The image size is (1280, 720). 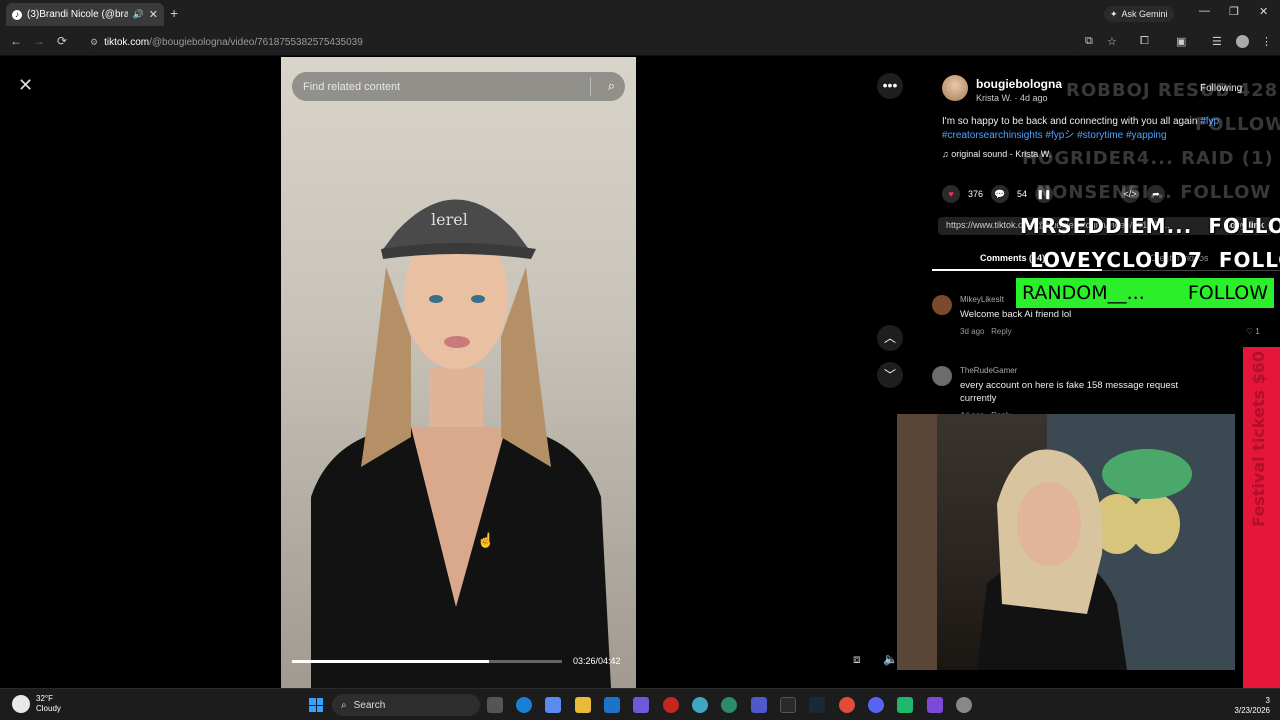 I want to click on miniplayer-icon: ⧈, so click(x=857, y=659).